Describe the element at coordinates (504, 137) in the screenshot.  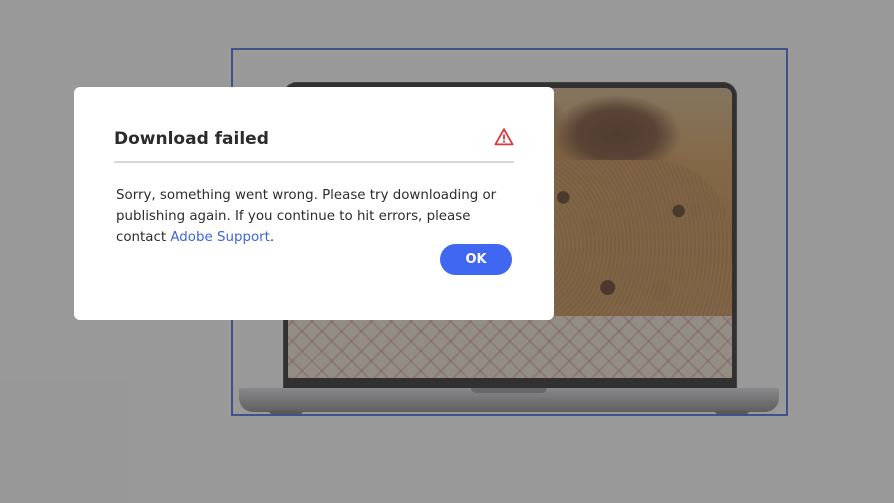
I see `alert-triangle-icon` at that location.